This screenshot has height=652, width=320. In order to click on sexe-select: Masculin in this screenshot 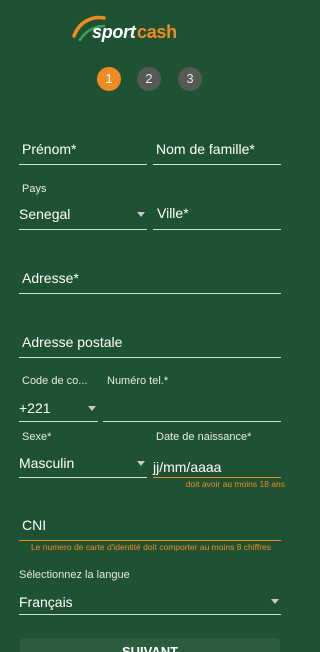, I will do `click(46, 463)`.